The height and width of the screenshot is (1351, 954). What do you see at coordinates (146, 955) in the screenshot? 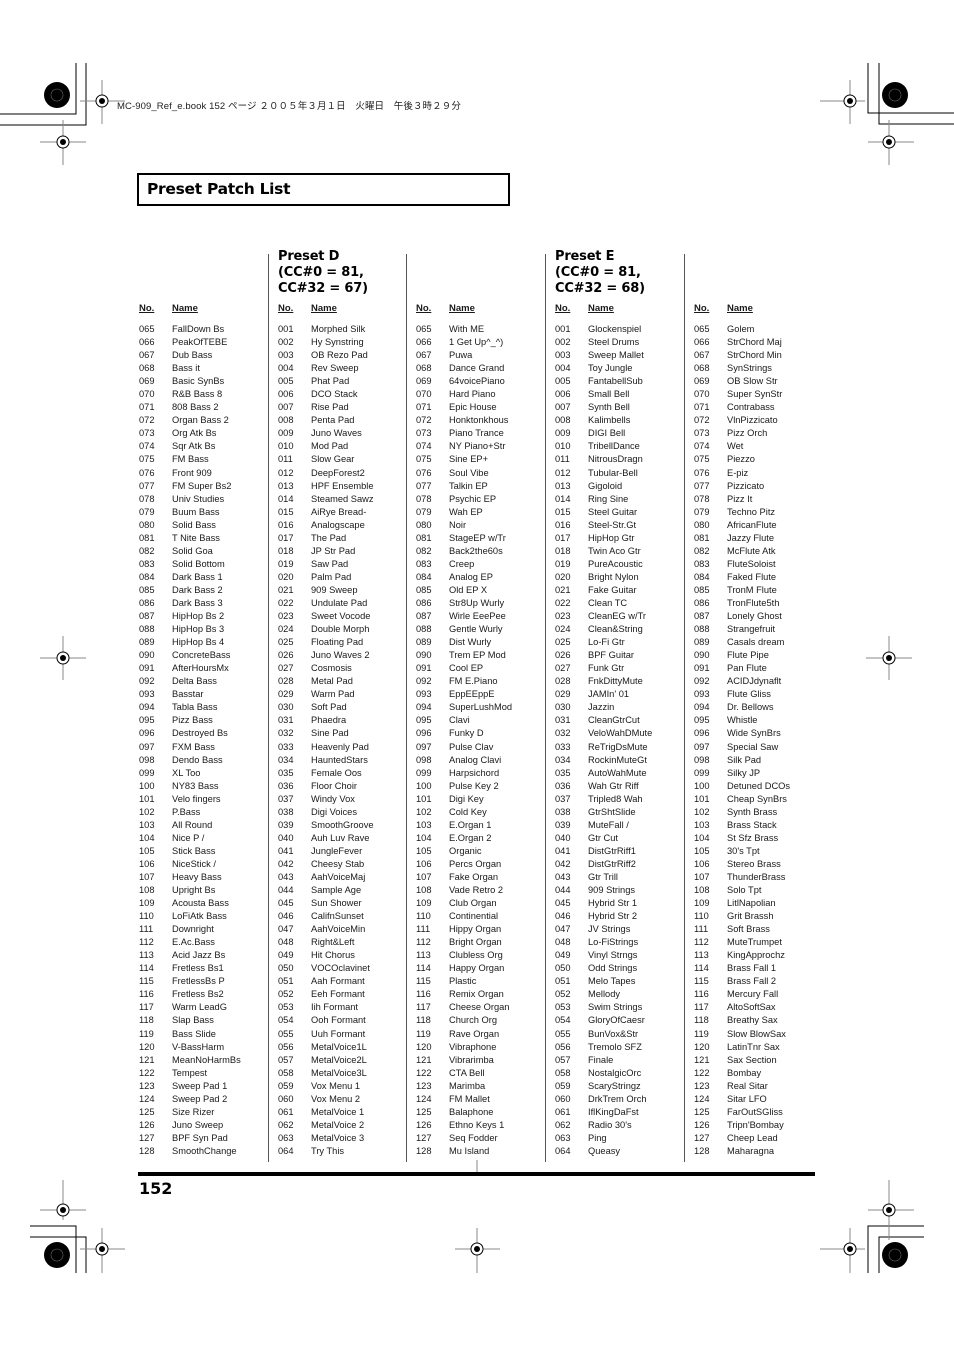
I see `patch-number: 113` at bounding box center [146, 955].